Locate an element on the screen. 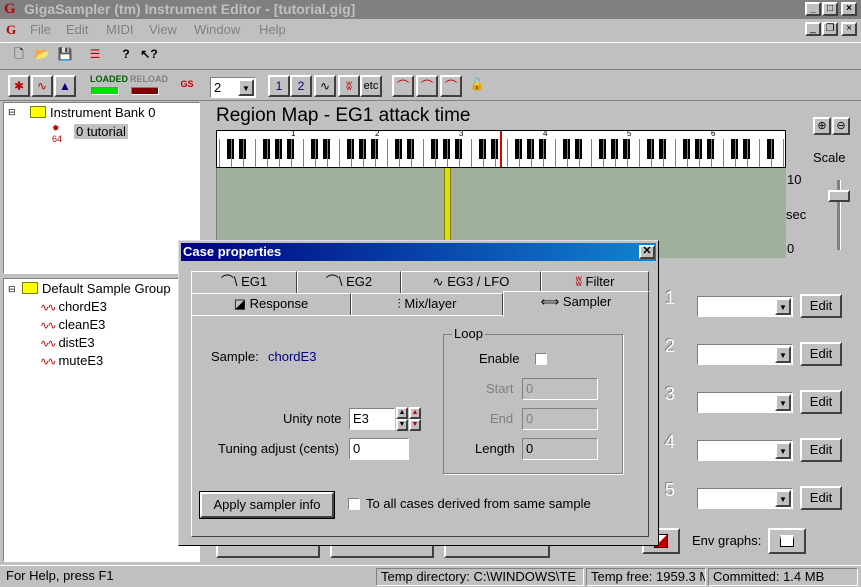 This screenshot has width=861, height=587. env-graphs-label: Env graphs: is located at coordinates (727, 540).